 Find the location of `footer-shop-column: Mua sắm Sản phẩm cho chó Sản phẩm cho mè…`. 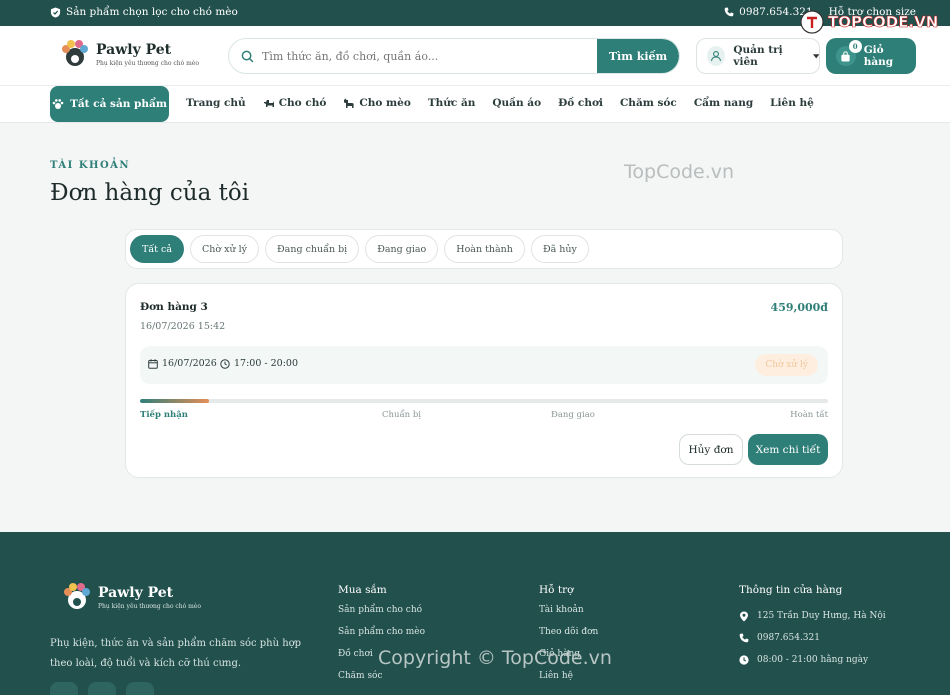

footer-shop-column: Mua sắm Sản phẩm cho chó Sản phẩm cho mè… is located at coordinates (381, 638).